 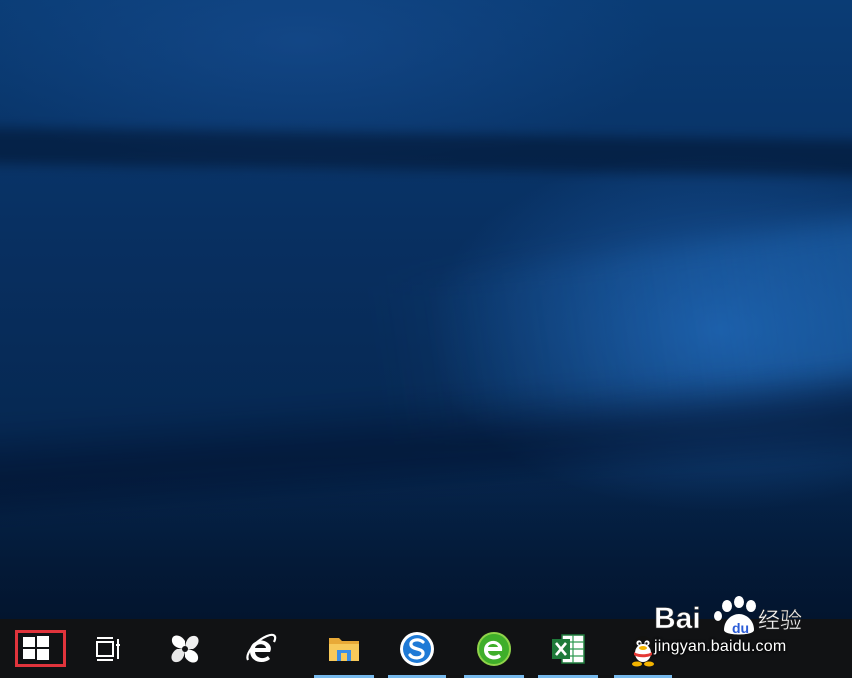 I want to click on internet-explorer, so click(x=261, y=648).